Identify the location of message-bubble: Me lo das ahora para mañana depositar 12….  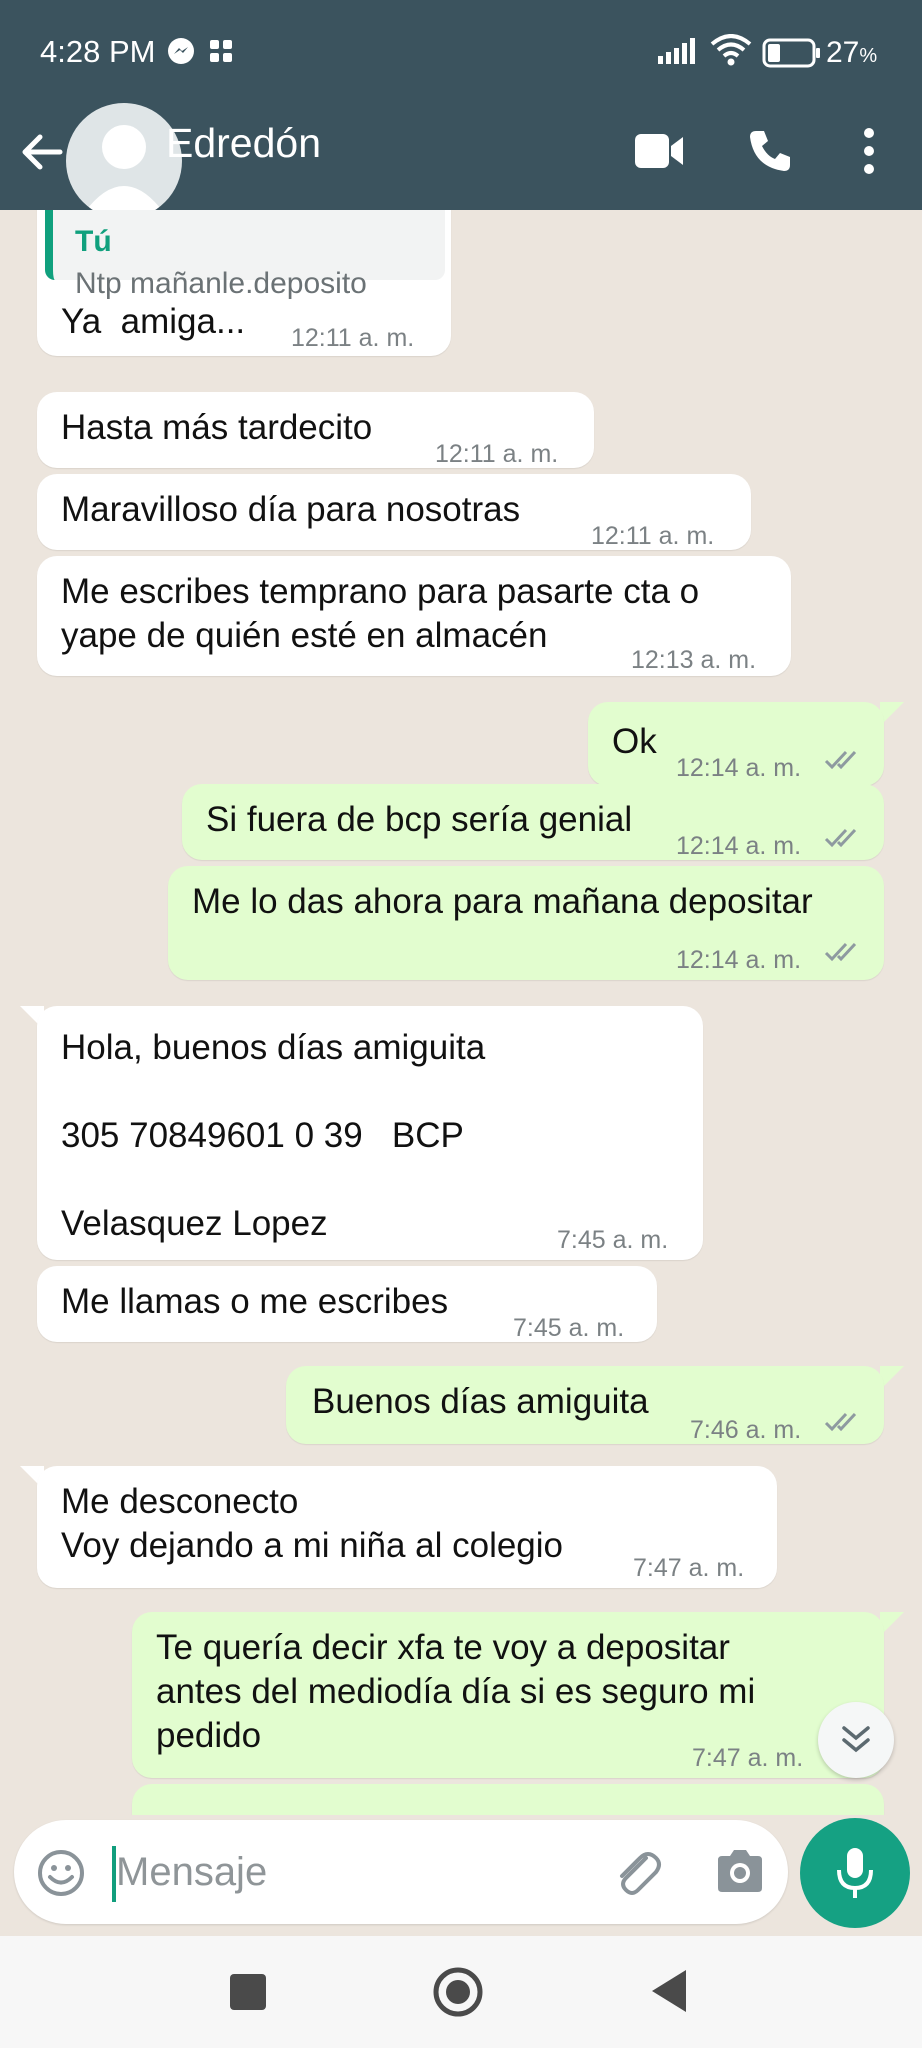
(526, 923).